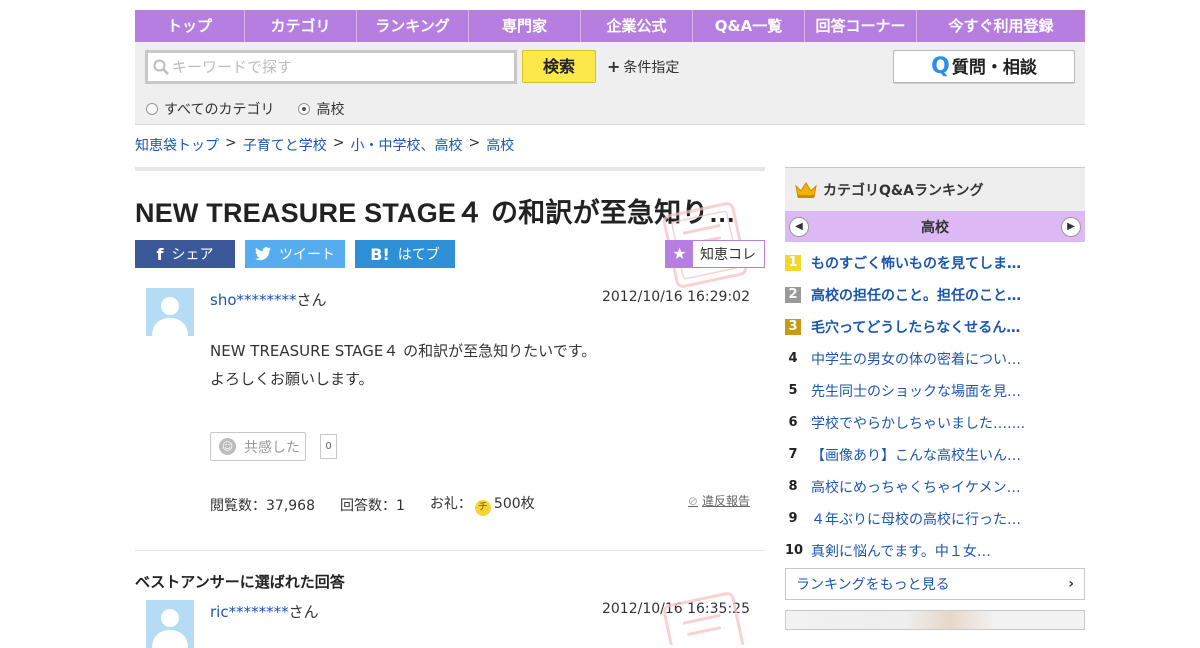 The width and height of the screenshot is (1200, 648). I want to click on hatena-share-label: はてブ, so click(418, 255).